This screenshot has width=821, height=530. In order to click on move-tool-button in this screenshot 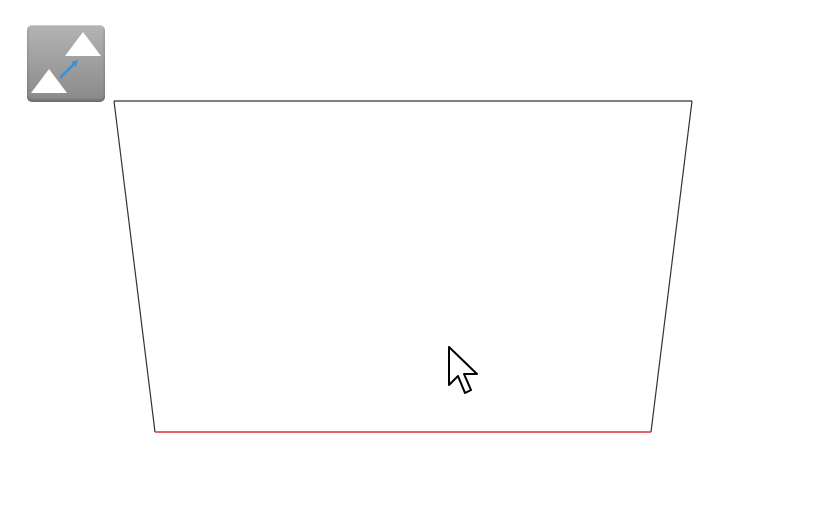, I will do `click(66, 63)`.